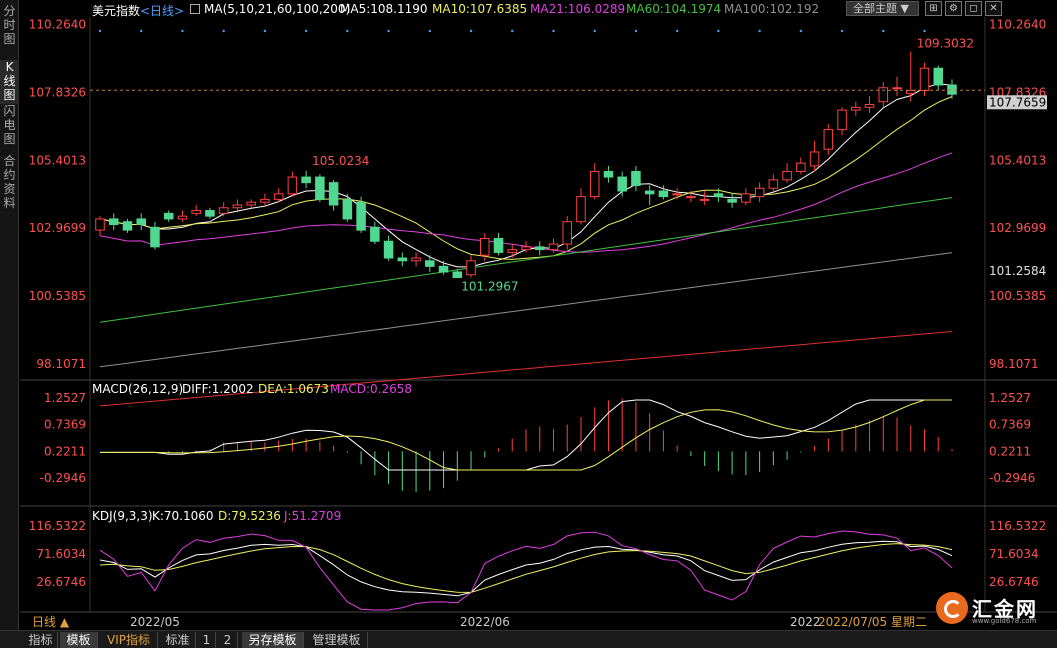 The image size is (1057, 648). What do you see at coordinates (933, 8) in the screenshot?
I see `layout-icon: ⊞` at bounding box center [933, 8].